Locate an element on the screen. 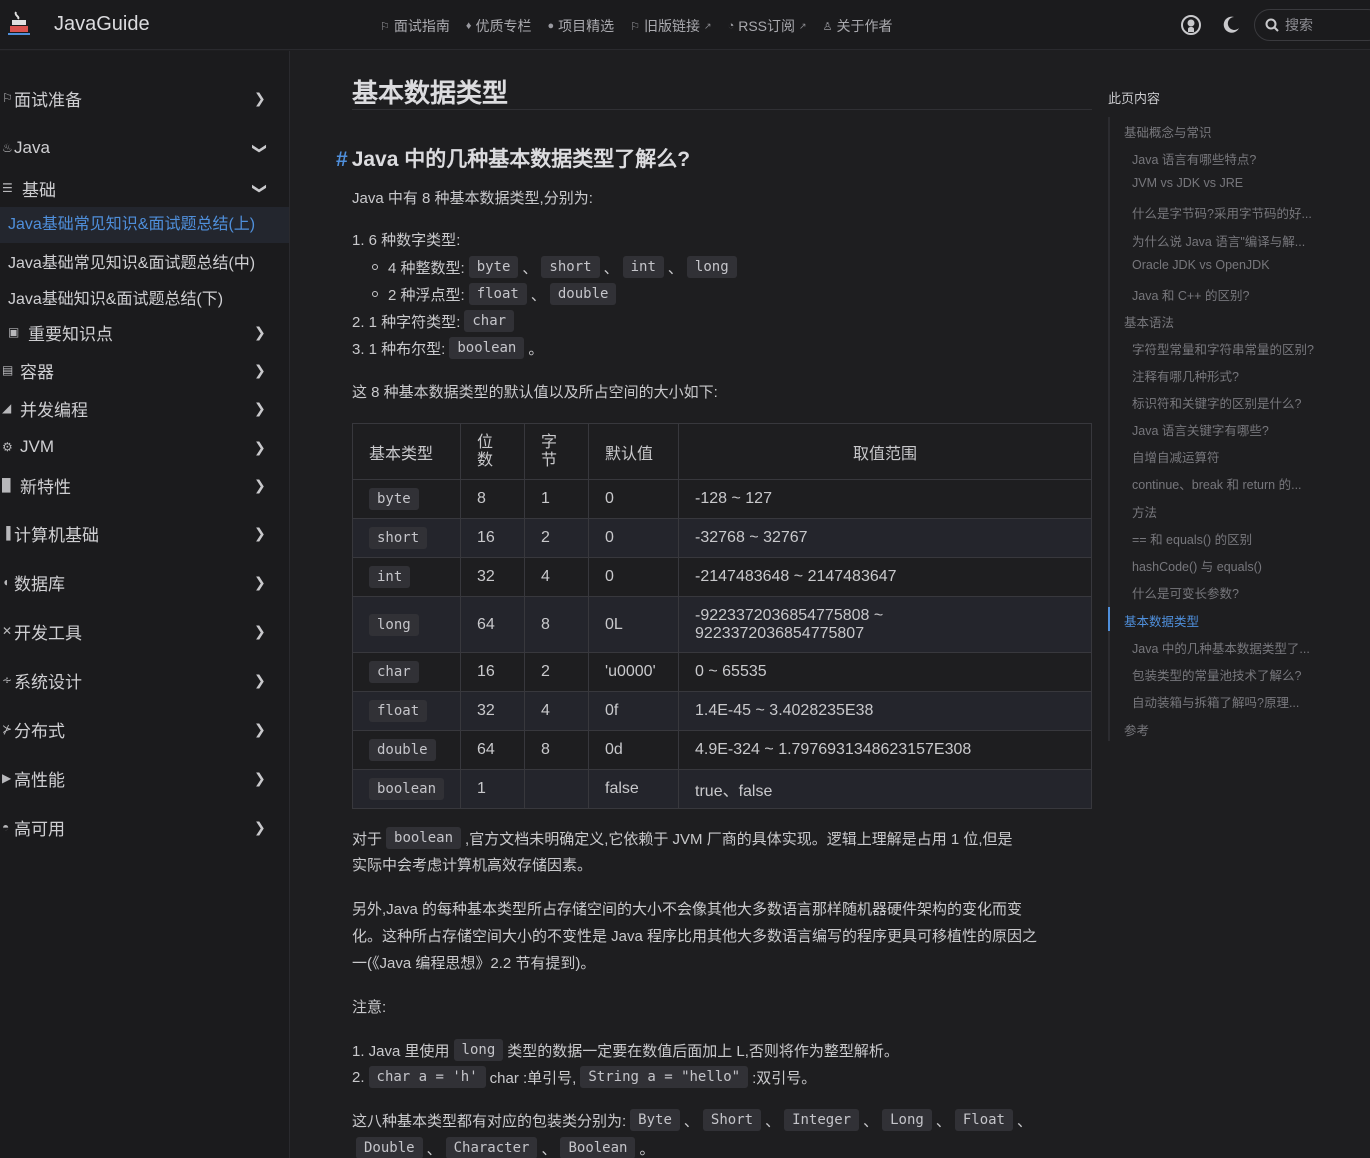  database-icon: ◖ is located at coordinates (6, 582).